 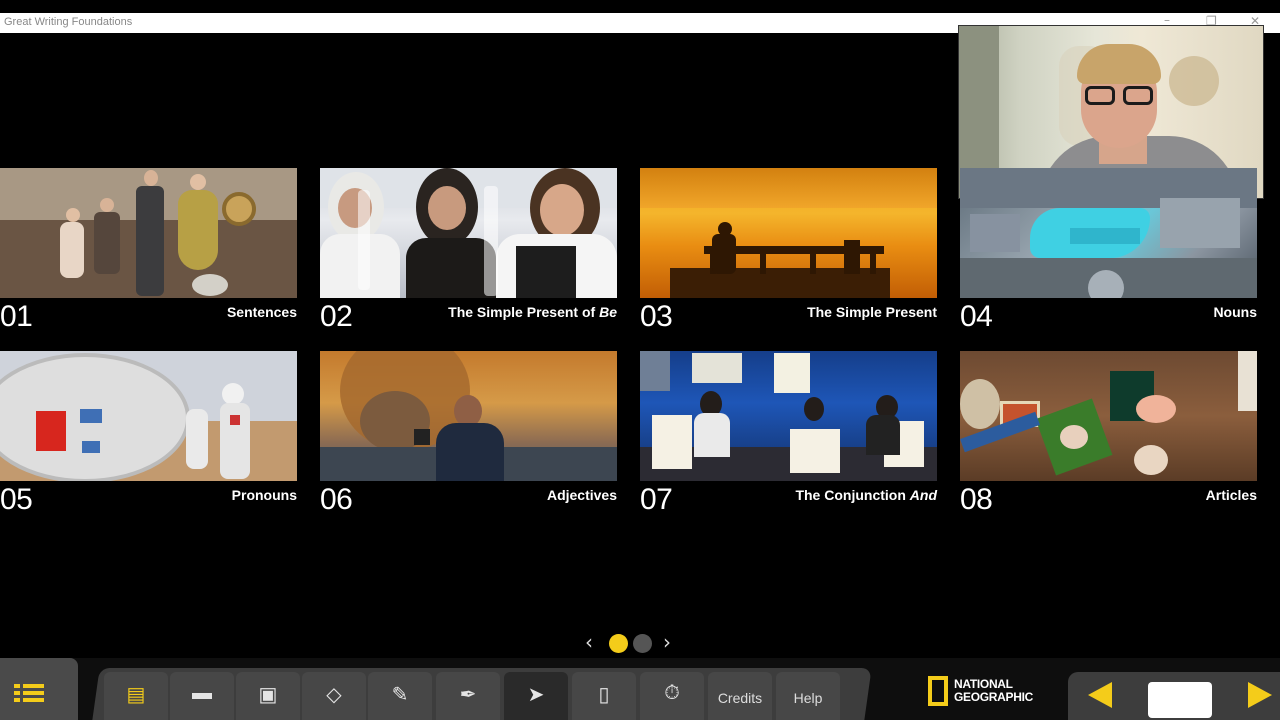 I want to click on unit-number: 06, so click(x=336, y=499).